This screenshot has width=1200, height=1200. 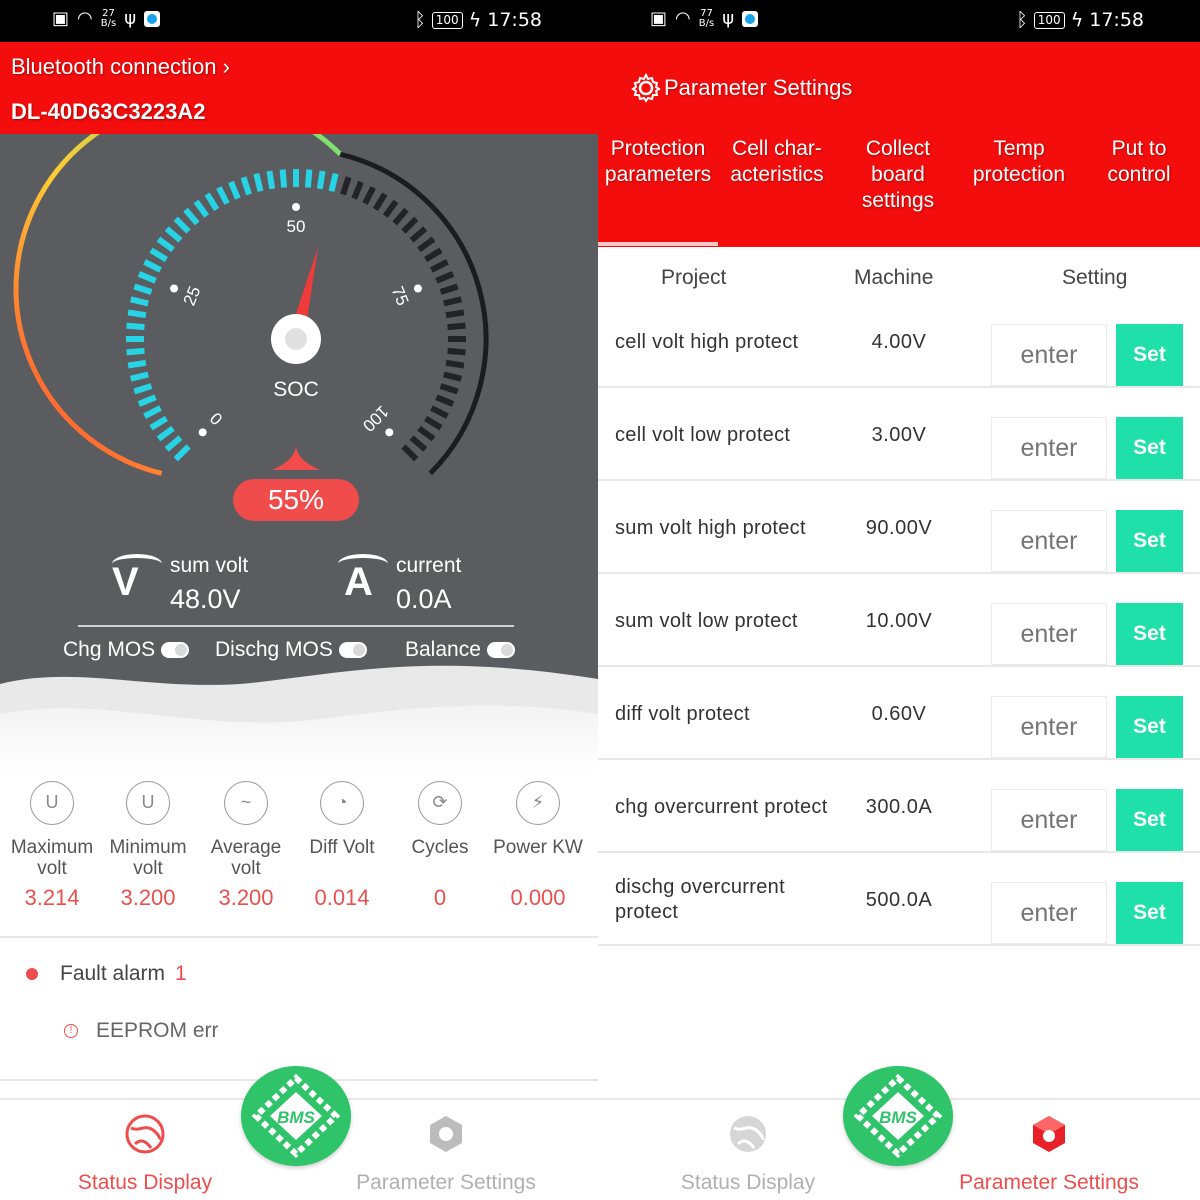 I want to click on dischg-mos-toggle: Dischg MOS, so click(x=291, y=650).